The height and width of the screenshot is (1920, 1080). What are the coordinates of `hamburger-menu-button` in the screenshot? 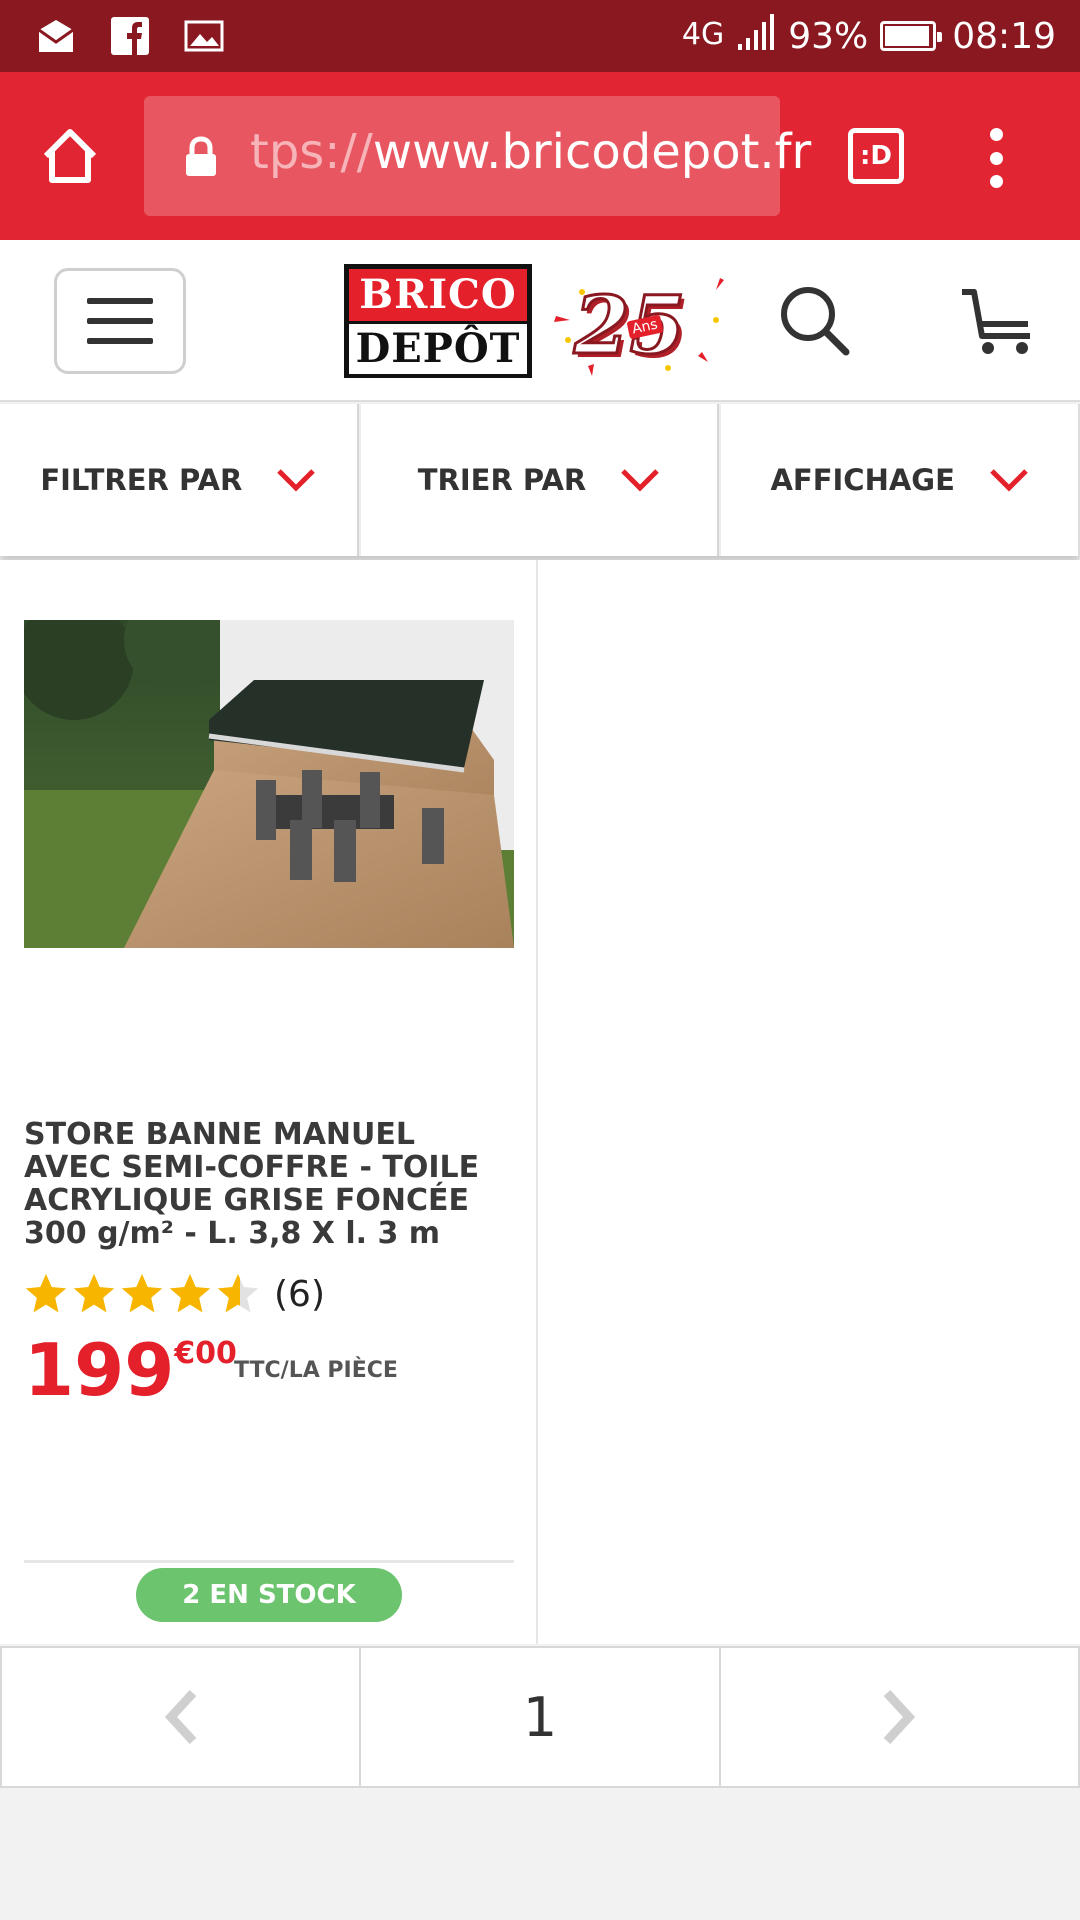 It's located at (120, 321).